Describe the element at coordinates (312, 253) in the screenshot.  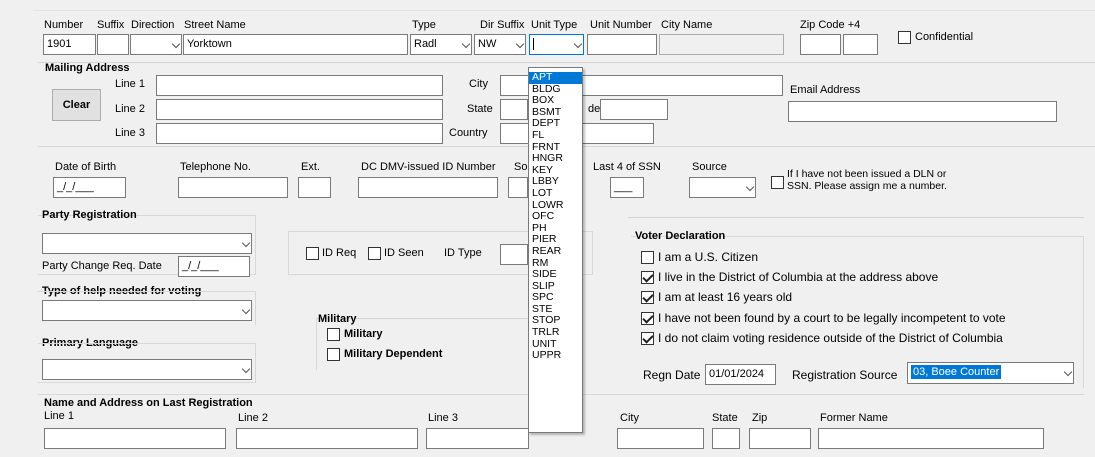
I see `id-req-checkbox` at that location.